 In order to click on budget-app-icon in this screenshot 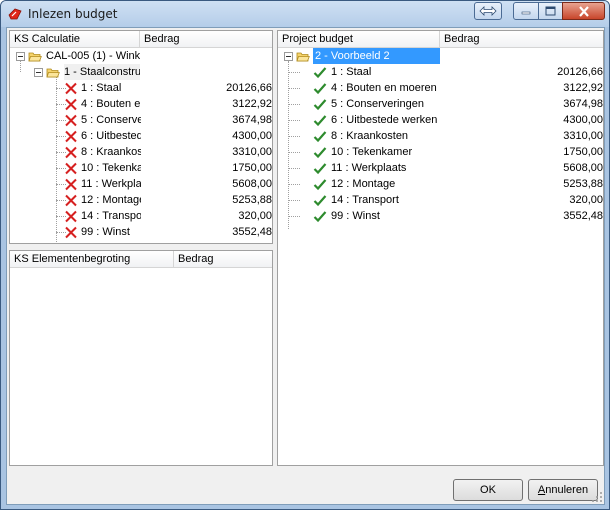, I will do `click(15, 14)`.